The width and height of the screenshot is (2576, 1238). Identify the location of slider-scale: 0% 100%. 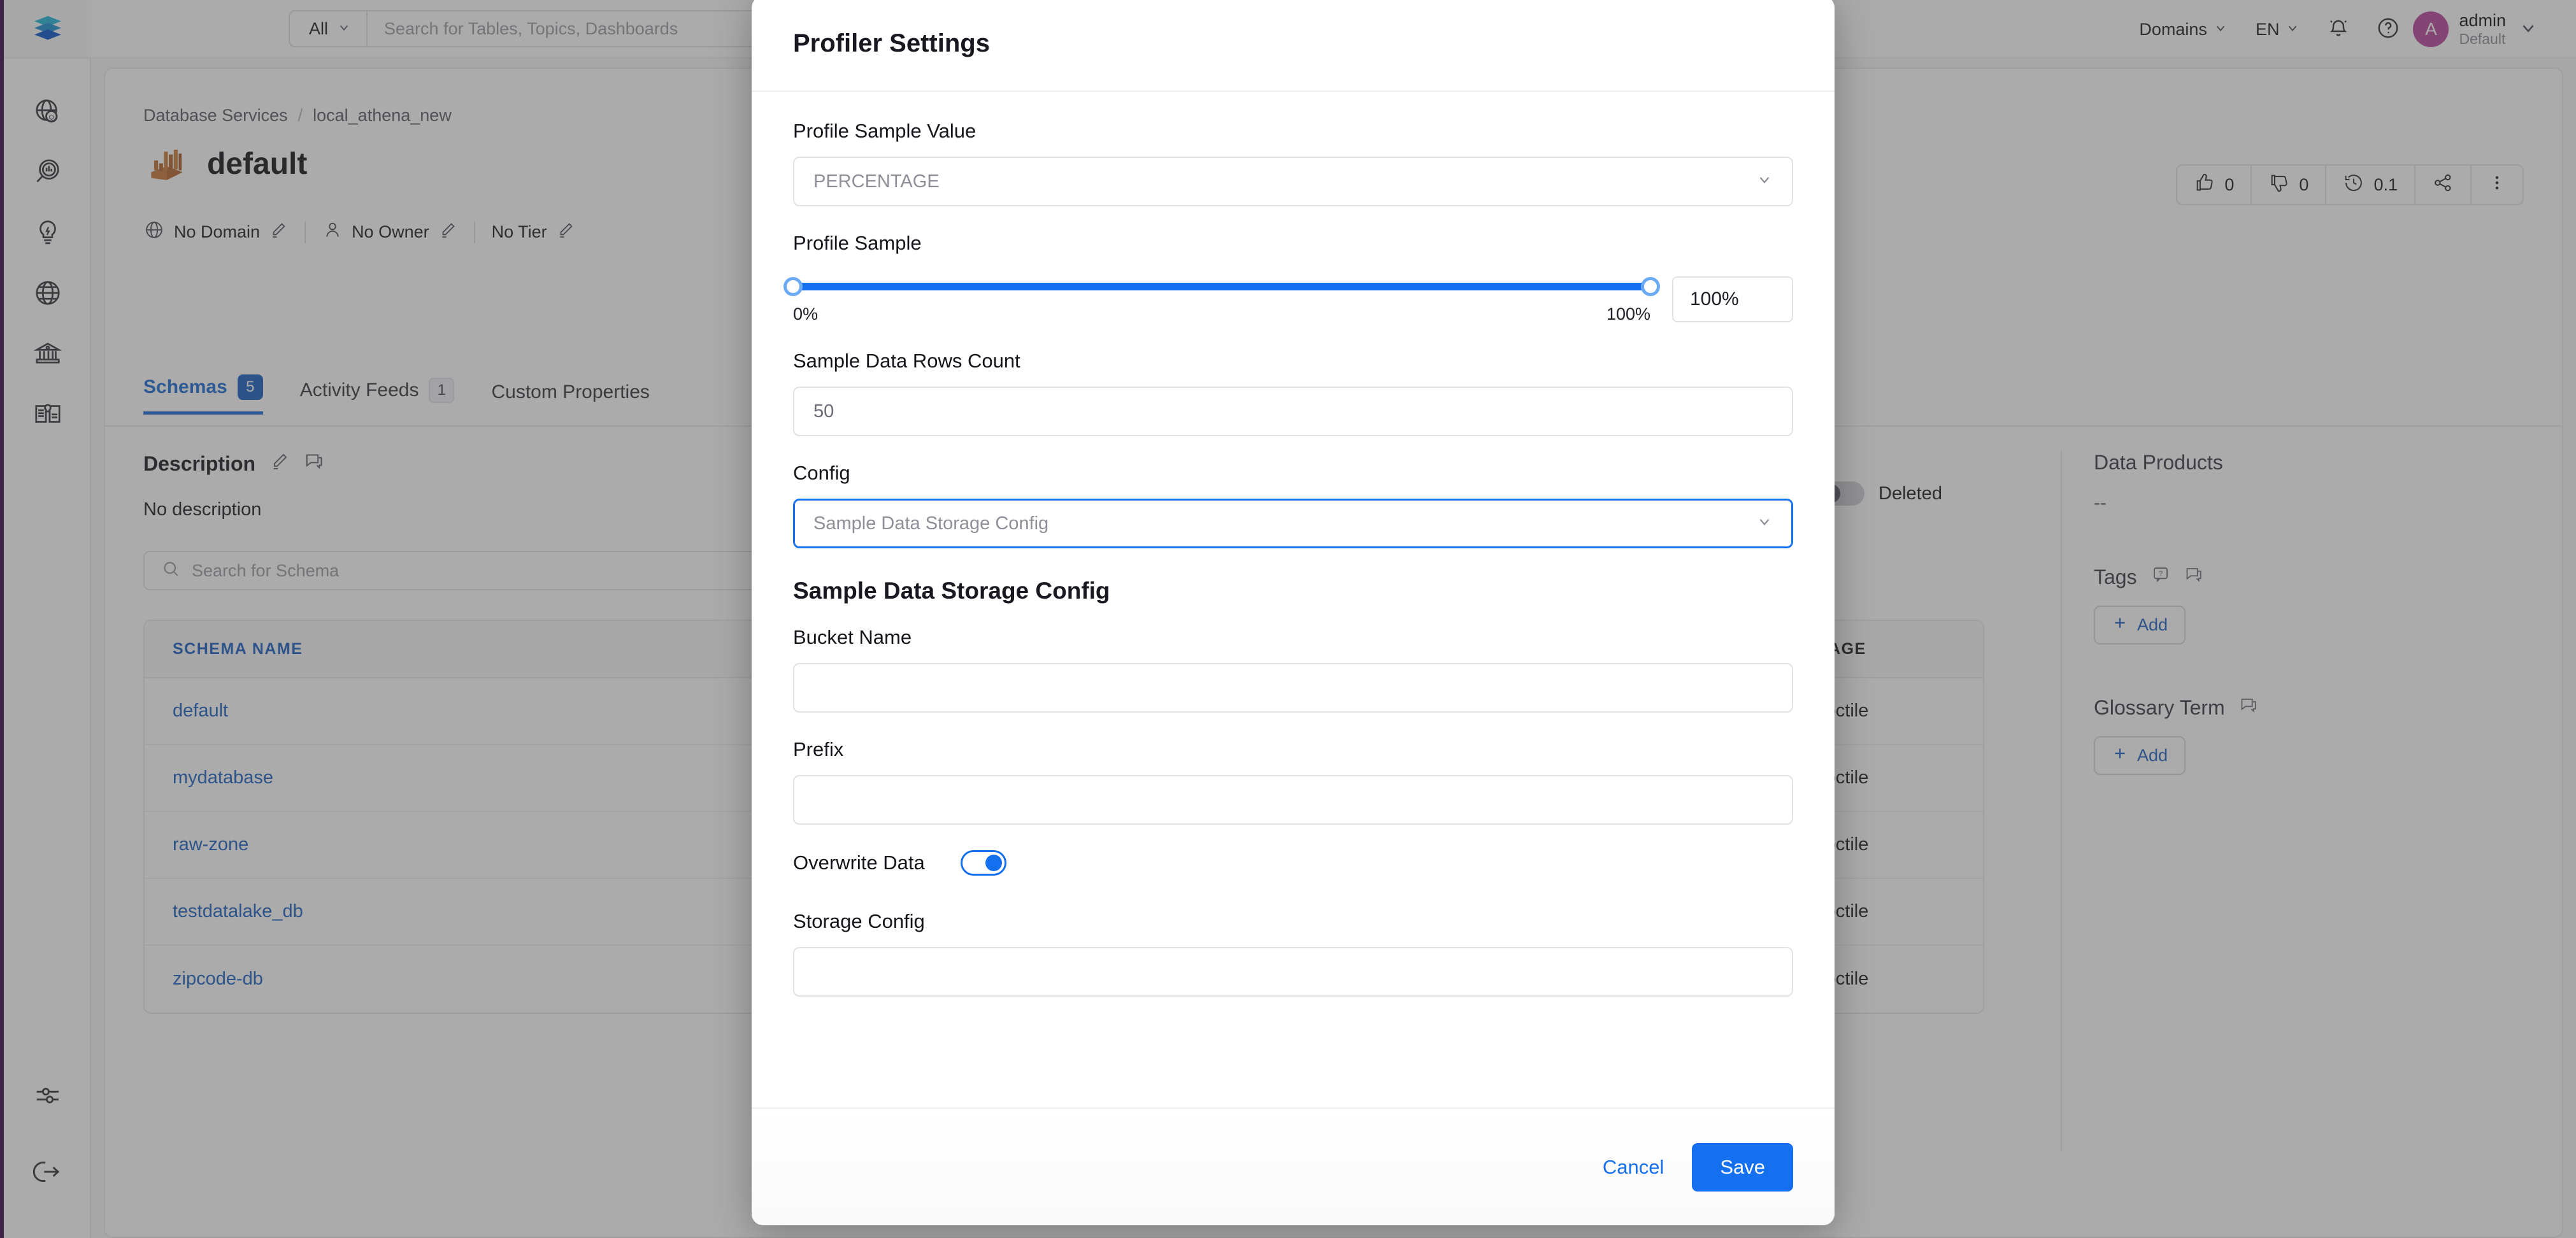
(1221, 314).